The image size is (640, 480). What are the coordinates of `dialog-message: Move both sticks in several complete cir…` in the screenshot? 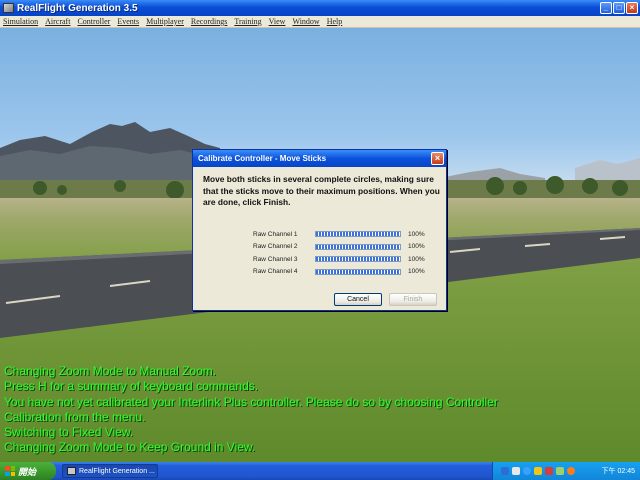 It's located at (321, 190).